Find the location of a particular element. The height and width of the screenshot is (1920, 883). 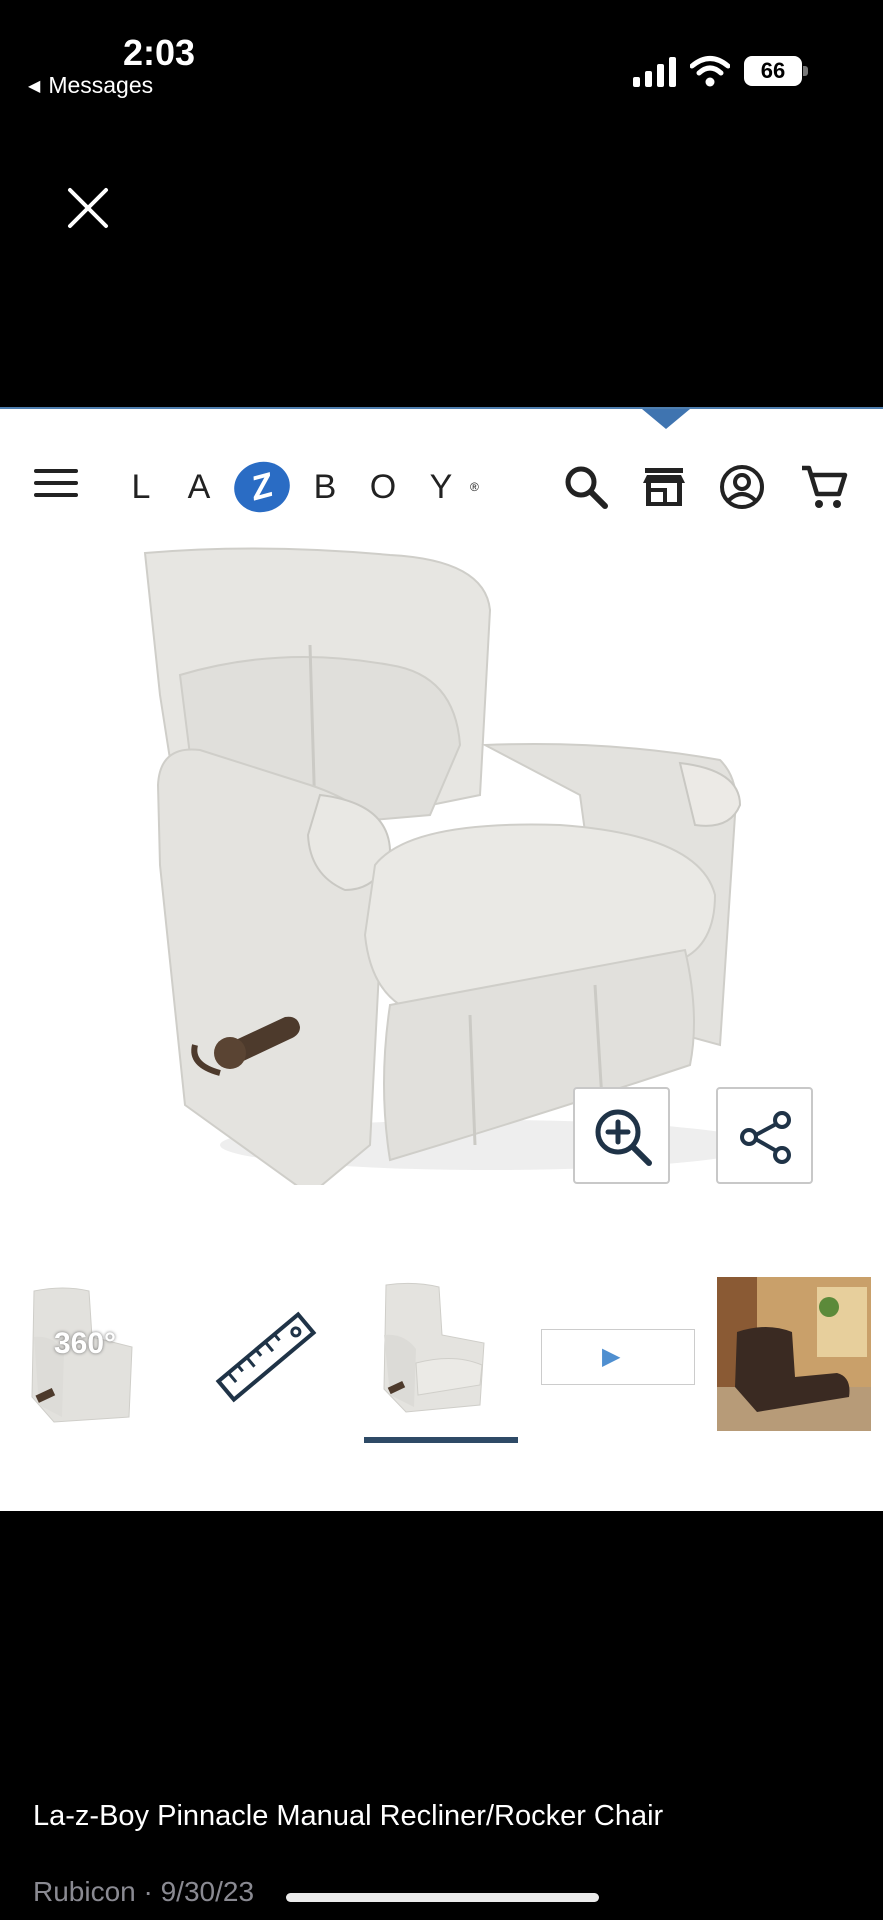

thumb-video: ▶ is located at coordinates (618, 1357).